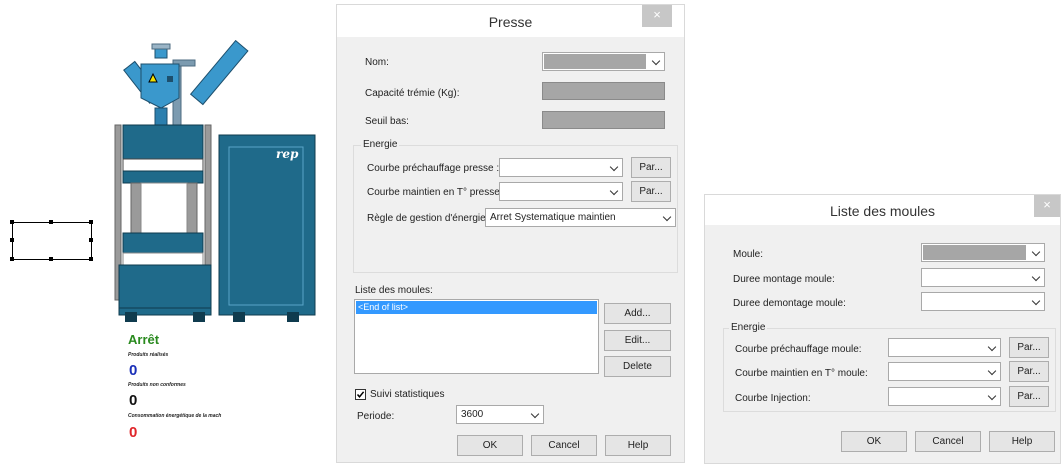 This screenshot has width=1062, height=465. Describe the element at coordinates (603, 91) in the screenshot. I see `capacite-field` at that location.